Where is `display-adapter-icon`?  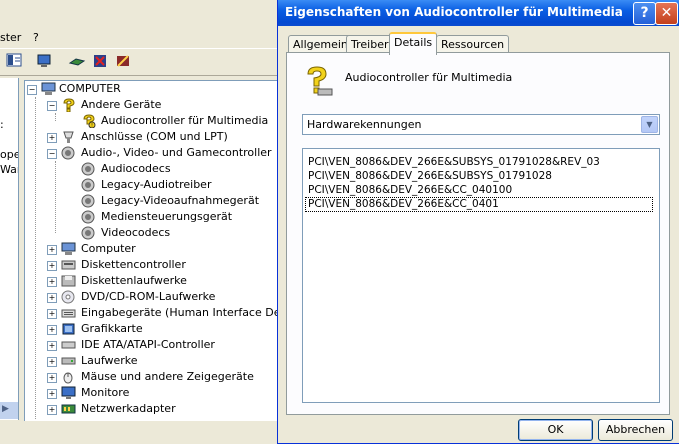 display-adapter-icon is located at coordinates (68, 329).